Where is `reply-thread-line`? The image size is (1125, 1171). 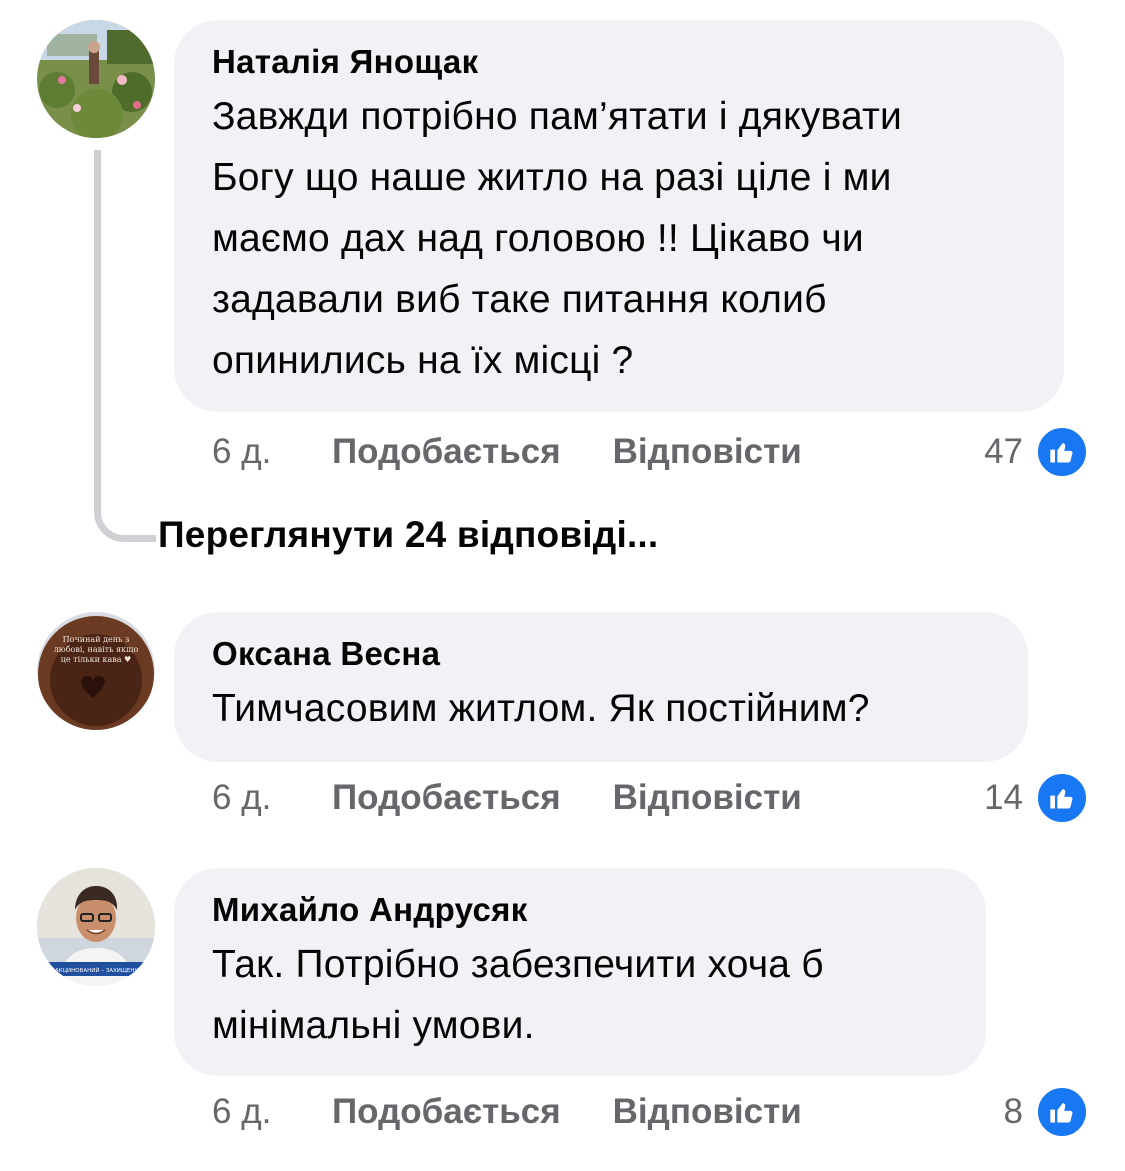
reply-thread-line is located at coordinates (125, 346).